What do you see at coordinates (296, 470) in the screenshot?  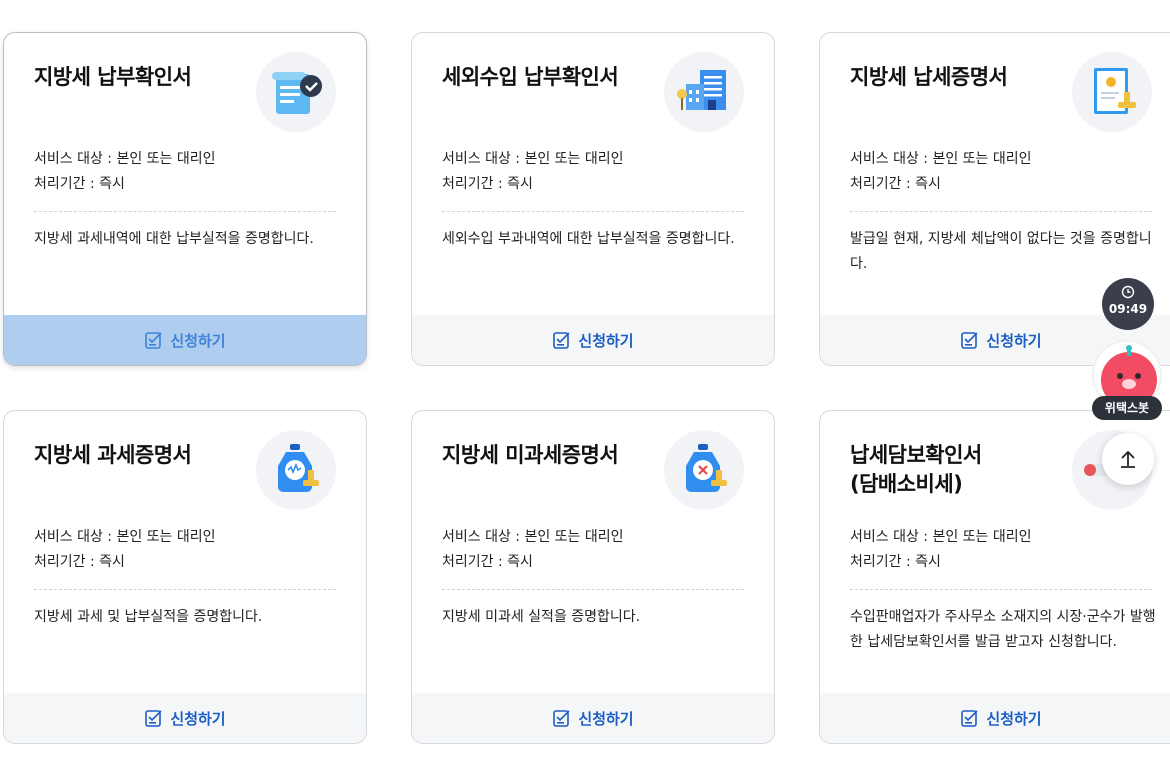 I see `money-bag-stamp-icon` at bounding box center [296, 470].